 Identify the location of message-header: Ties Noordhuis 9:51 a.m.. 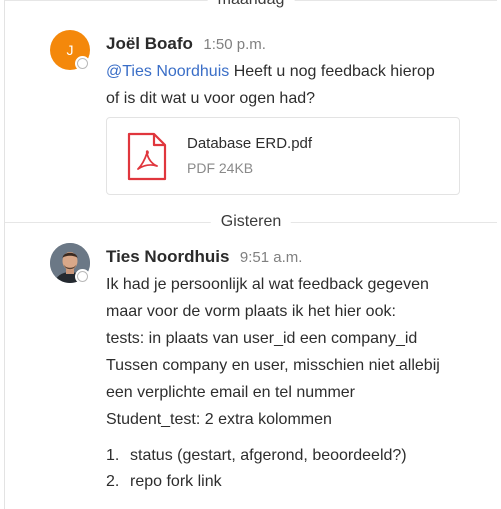
(293, 257).